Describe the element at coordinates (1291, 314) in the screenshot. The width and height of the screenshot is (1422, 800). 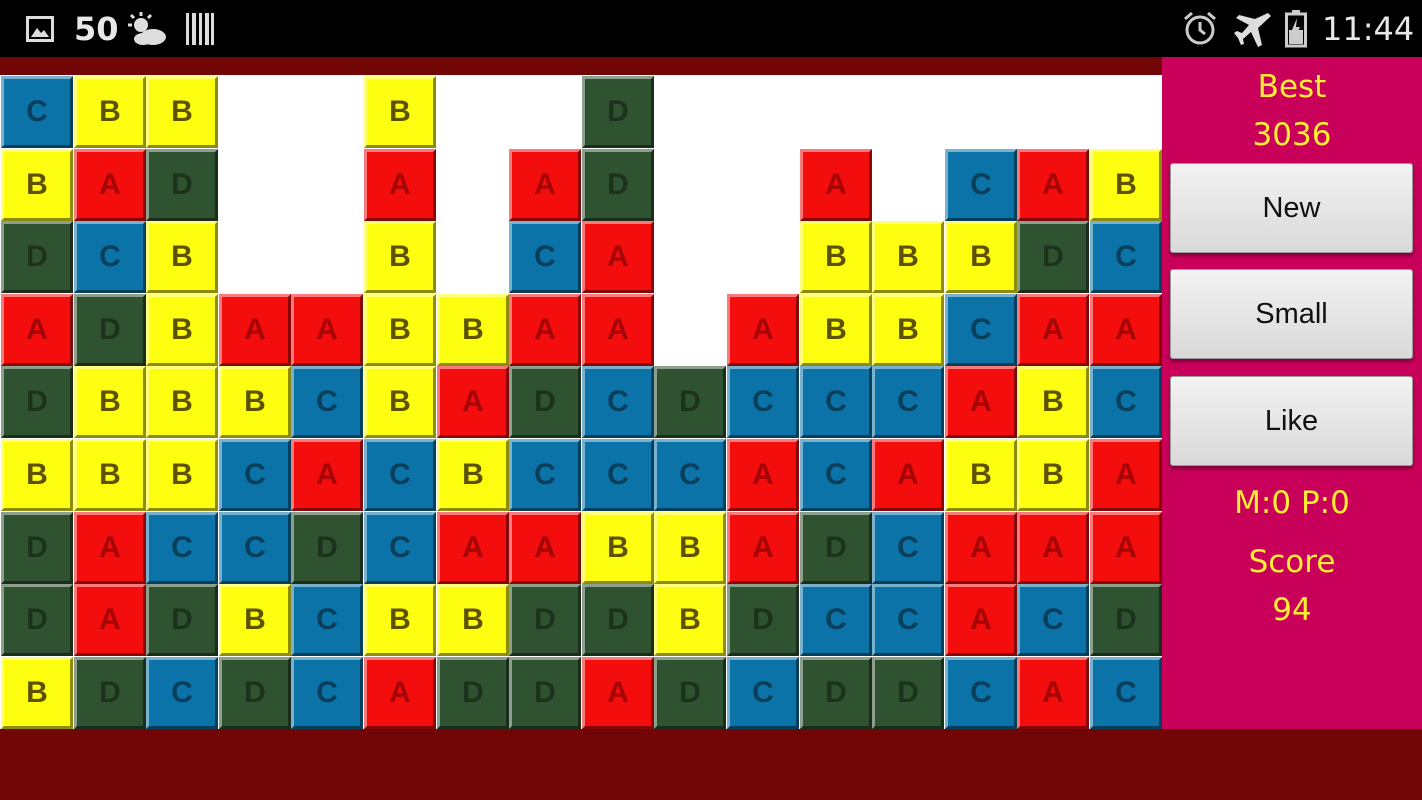
I see `small-board-button: Small` at that location.